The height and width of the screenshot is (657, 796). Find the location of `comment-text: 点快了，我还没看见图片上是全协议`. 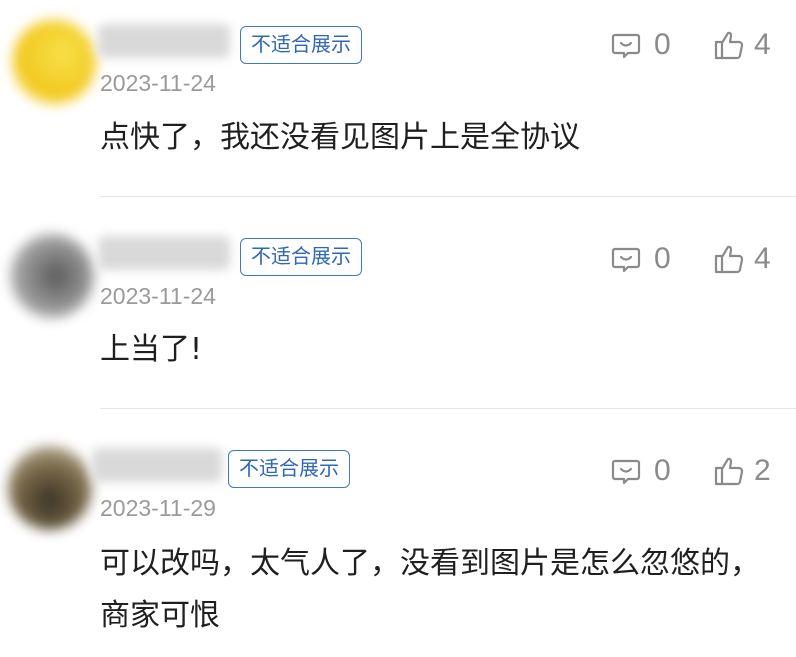

comment-text: 点快了，我还没看见图片上是全协议 is located at coordinates (340, 137).